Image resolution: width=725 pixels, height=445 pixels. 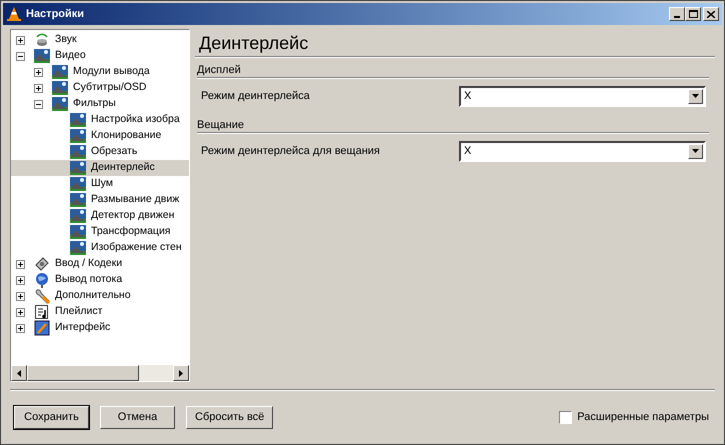 What do you see at coordinates (42, 280) in the screenshot?
I see `globe-icon` at bounding box center [42, 280].